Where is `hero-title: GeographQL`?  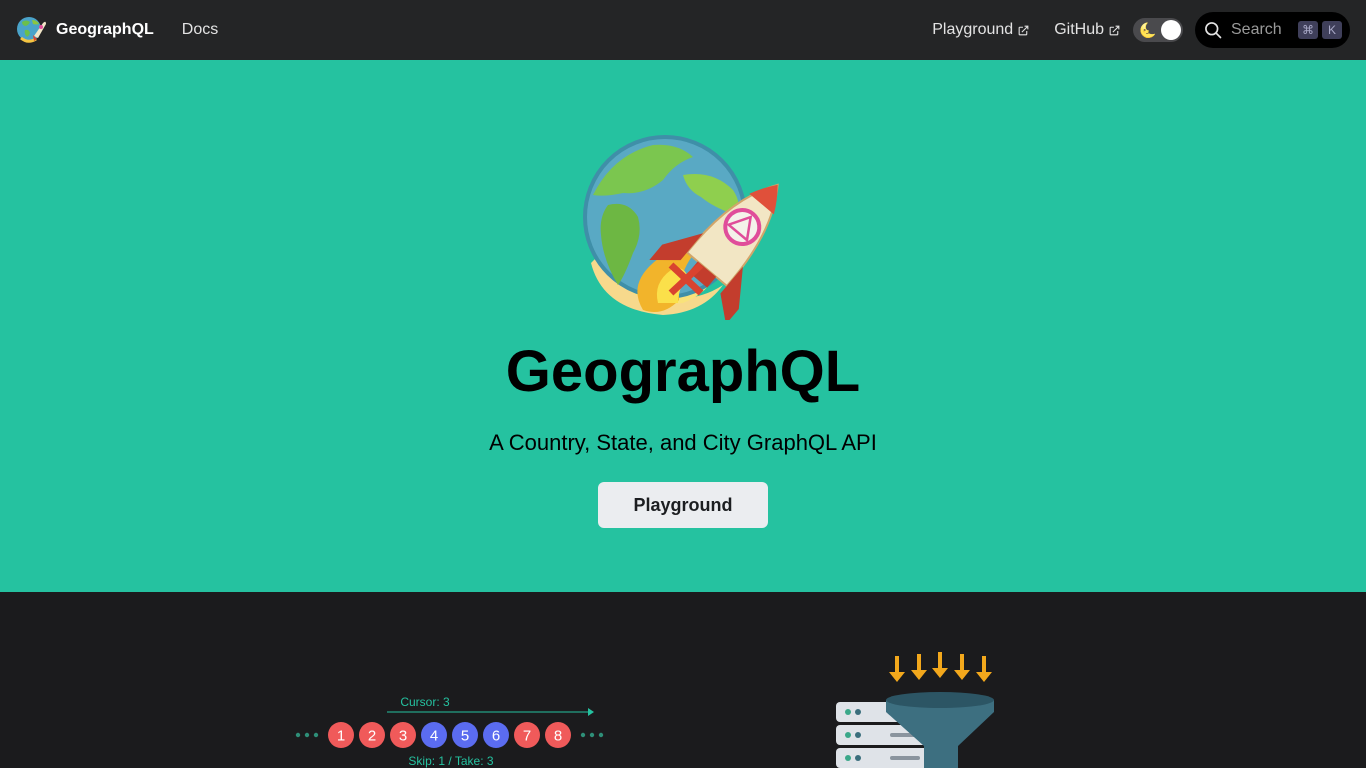 hero-title: GeographQL is located at coordinates (683, 371).